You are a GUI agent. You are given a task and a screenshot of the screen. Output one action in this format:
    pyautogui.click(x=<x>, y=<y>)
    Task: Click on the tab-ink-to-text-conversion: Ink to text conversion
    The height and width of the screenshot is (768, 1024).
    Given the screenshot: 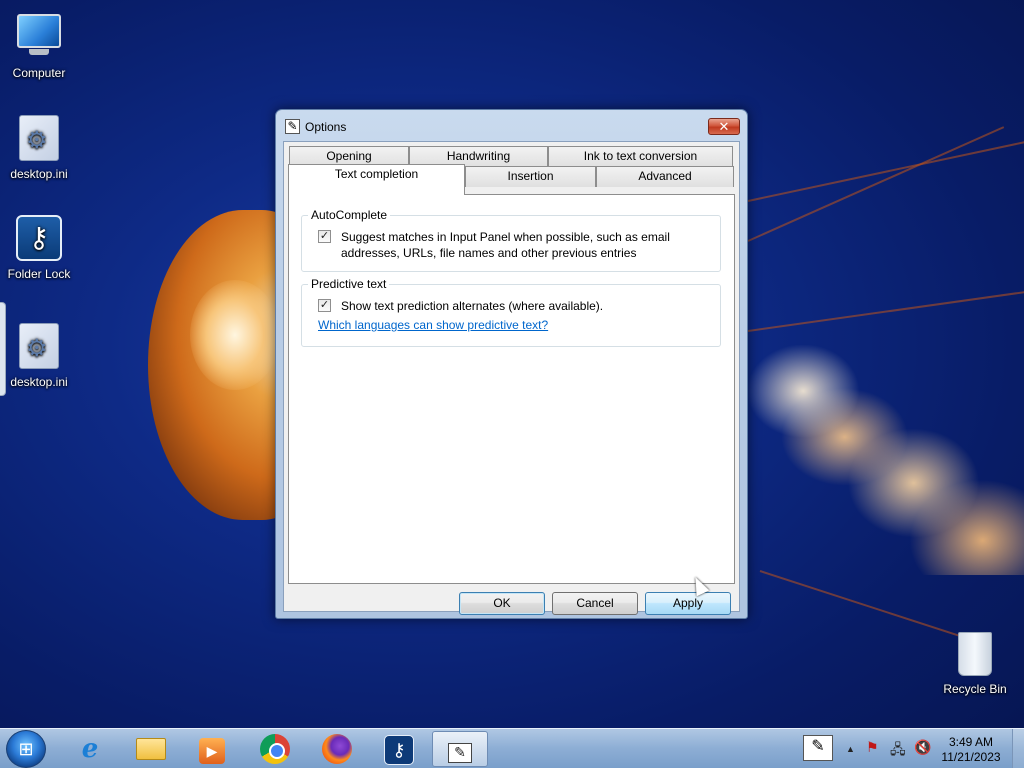 What is the action you would take?
    pyautogui.click(x=640, y=156)
    